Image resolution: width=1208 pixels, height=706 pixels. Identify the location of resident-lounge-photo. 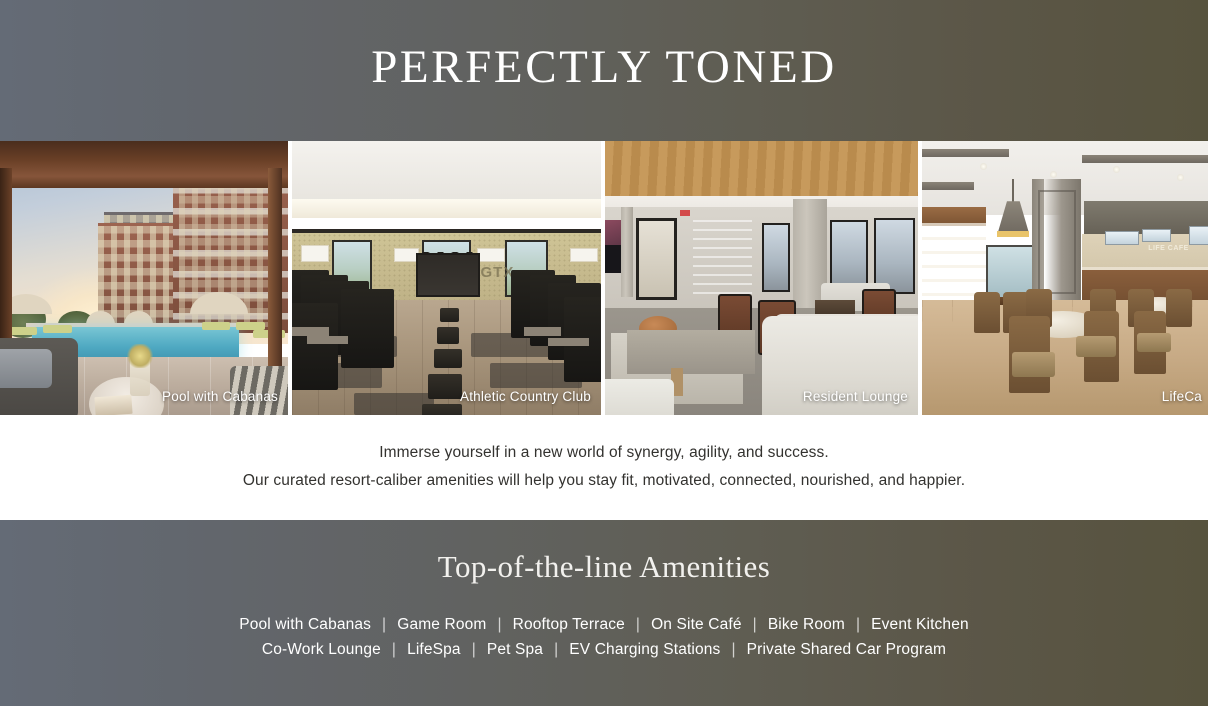
(761, 278).